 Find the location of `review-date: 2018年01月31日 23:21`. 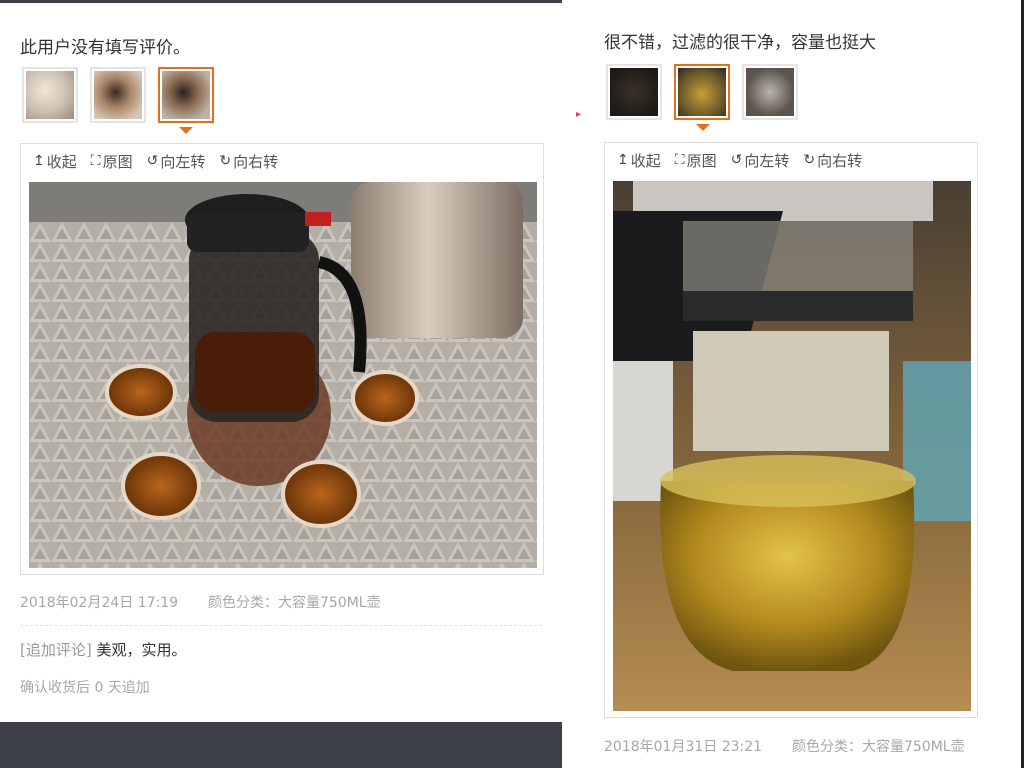

review-date: 2018年01月31日 23:21 is located at coordinates (683, 747).